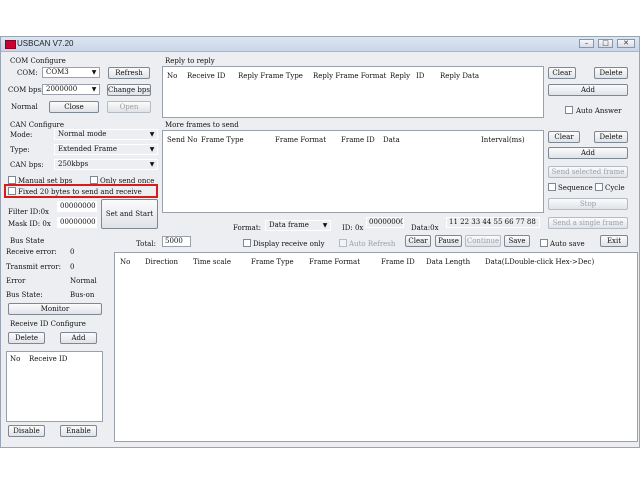 The image size is (640, 480). I want to click on reply-col-receive-id: Receive ID, so click(206, 76).